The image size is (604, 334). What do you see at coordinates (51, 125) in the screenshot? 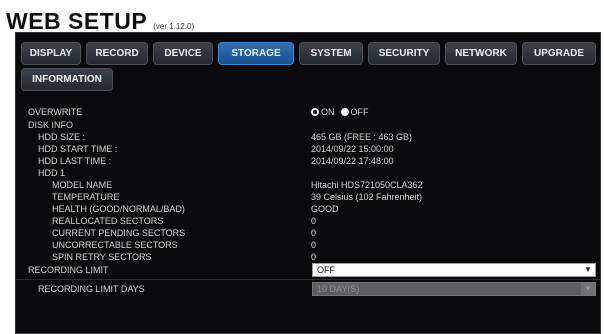
I see `disk-info-label: DISK INFO` at bounding box center [51, 125].